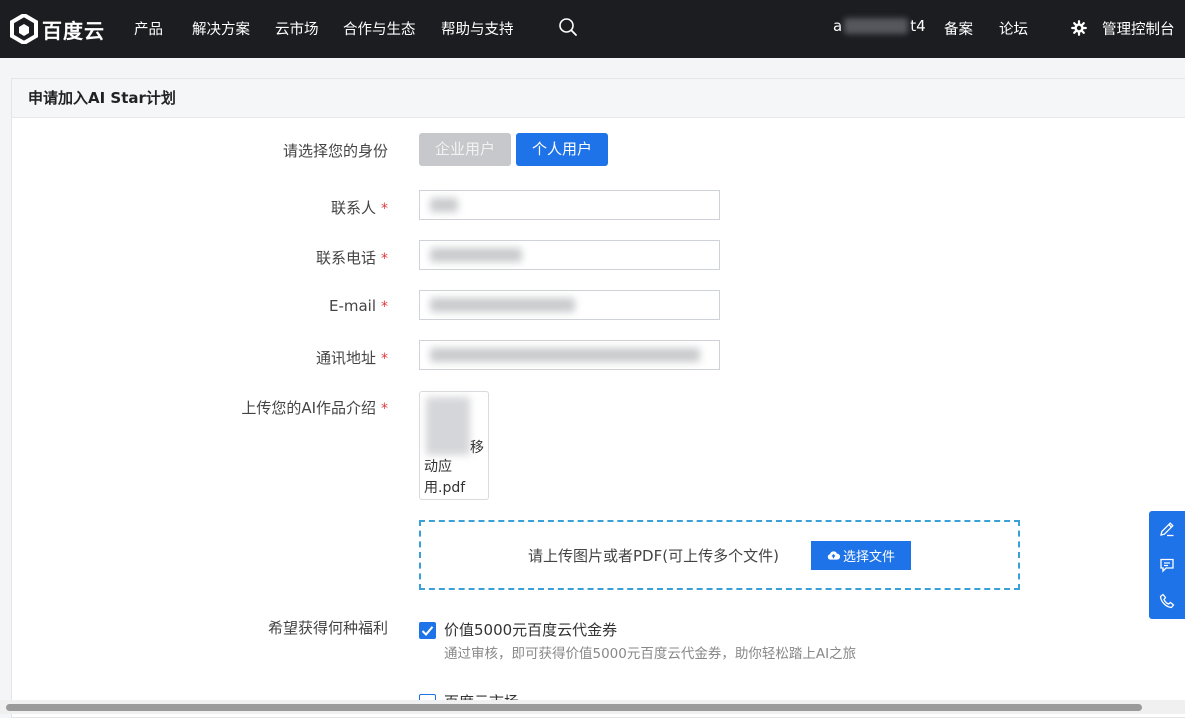  What do you see at coordinates (207, 257) in the screenshot?
I see `phone-label: 联系电话 *` at bounding box center [207, 257].